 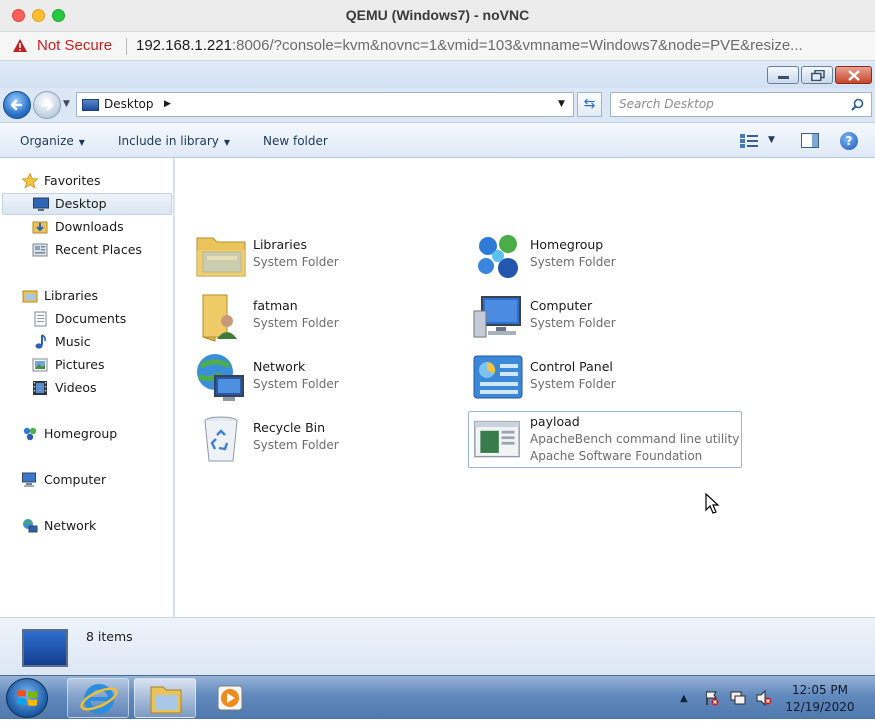 I want to click on views-dropdown-icon: ▼, so click(x=771, y=140).